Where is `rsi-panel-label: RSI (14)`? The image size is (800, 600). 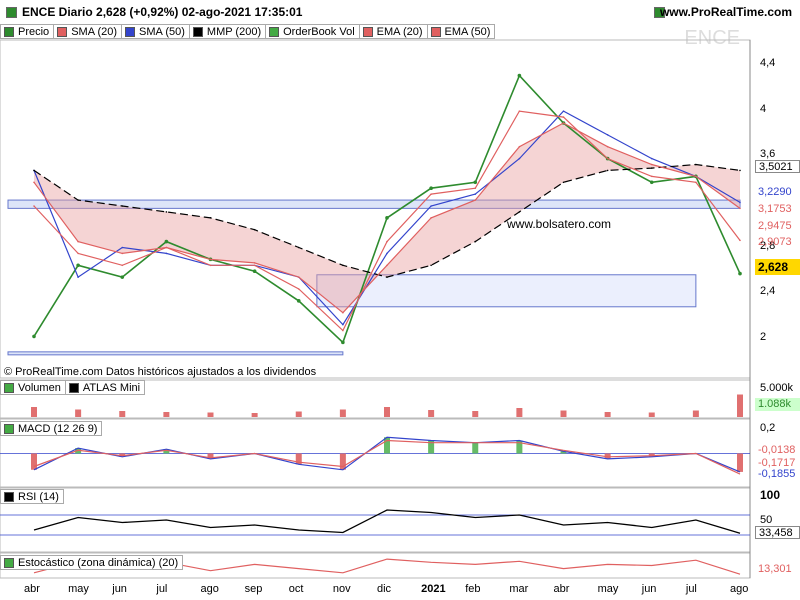 rsi-panel-label: RSI (14) is located at coordinates (32, 496).